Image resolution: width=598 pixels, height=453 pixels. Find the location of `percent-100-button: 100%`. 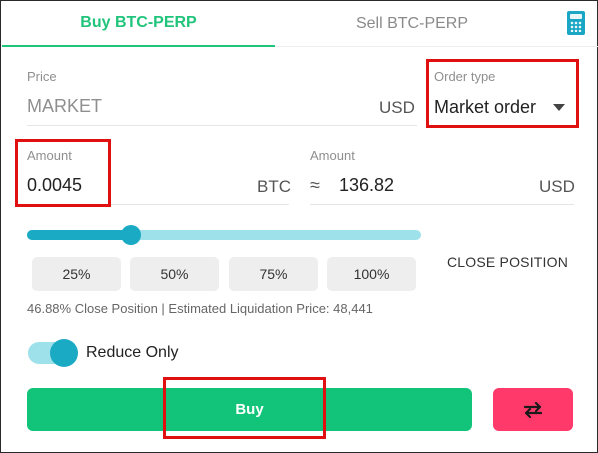

percent-100-button: 100% is located at coordinates (371, 274).